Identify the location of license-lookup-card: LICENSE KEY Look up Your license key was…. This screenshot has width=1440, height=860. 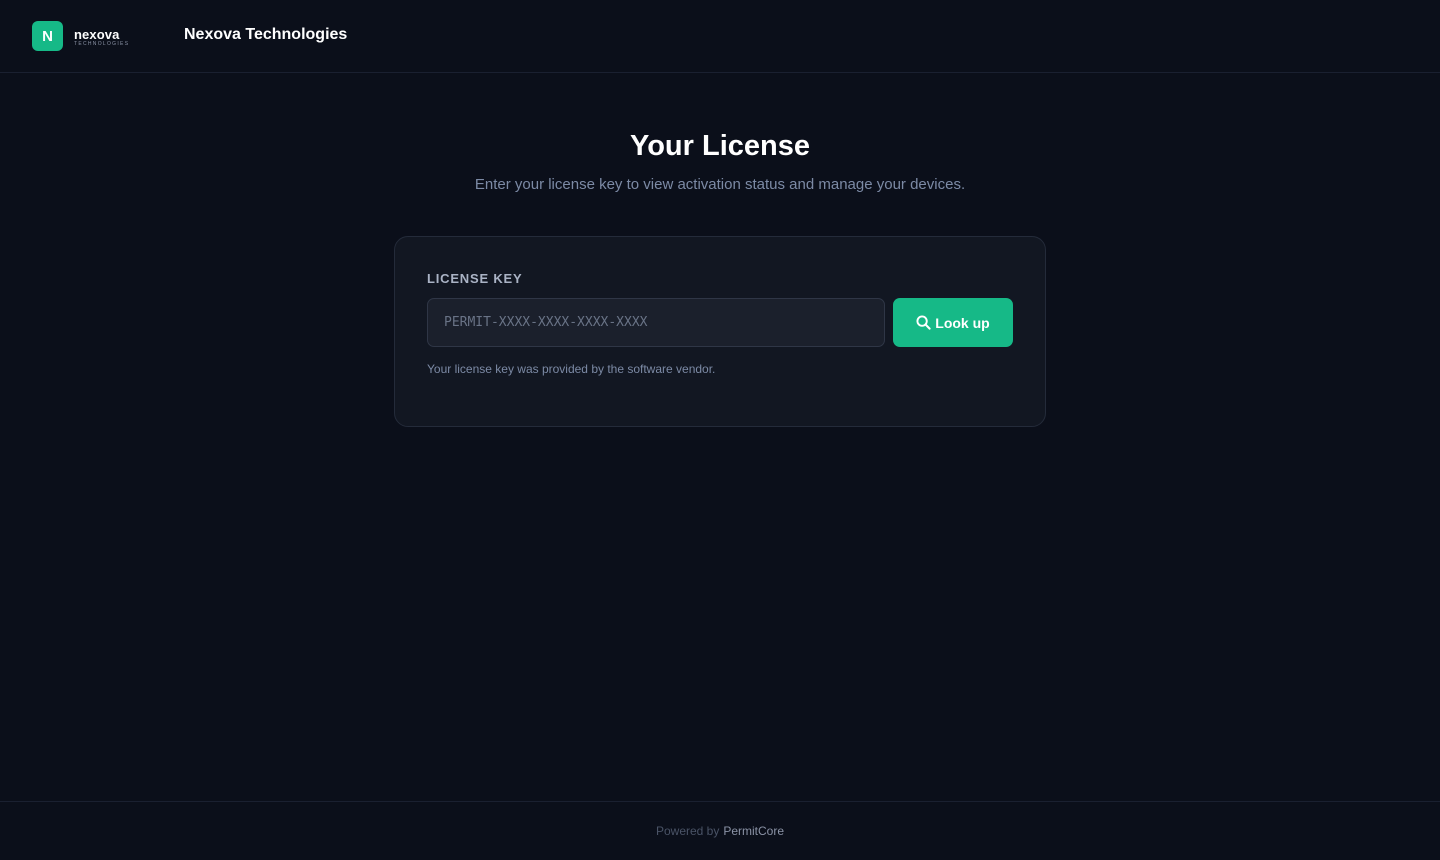
(720, 331).